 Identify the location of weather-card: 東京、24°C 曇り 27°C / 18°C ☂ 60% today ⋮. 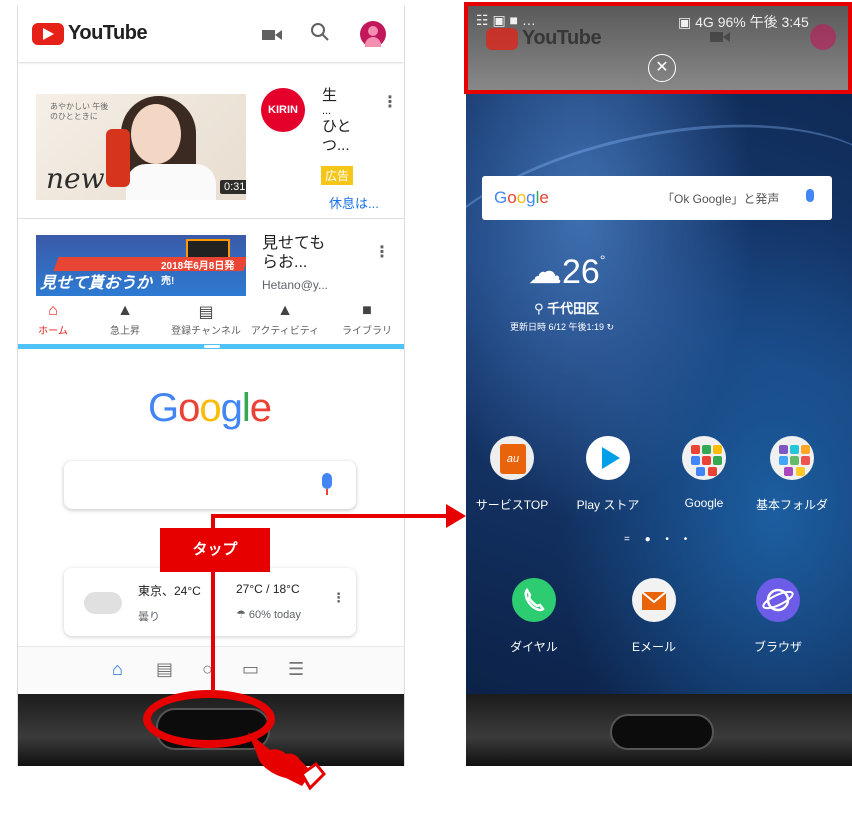
(210, 602).